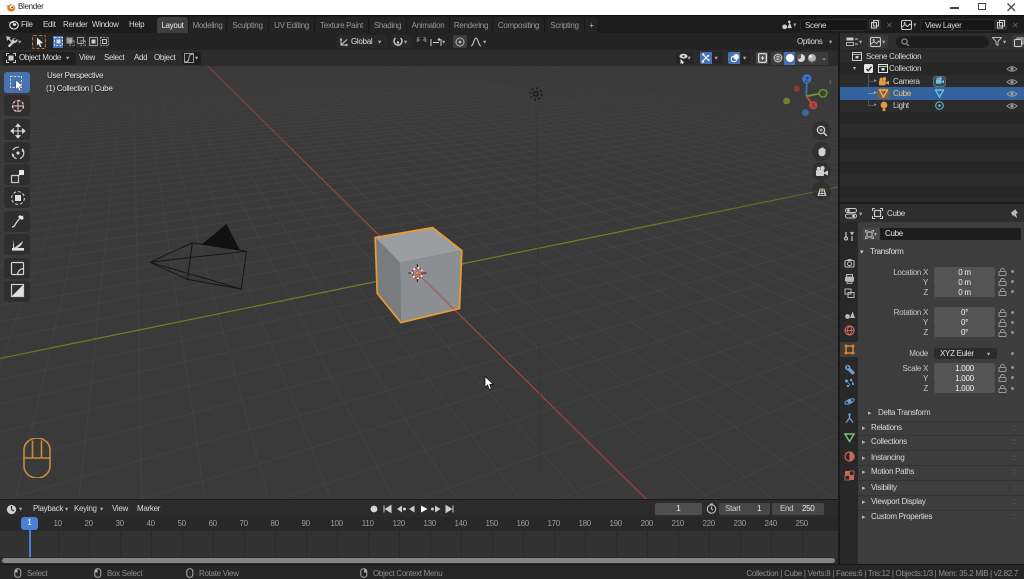 The image size is (1024, 579). What do you see at coordinates (813, 107) in the screenshot?
I see `svg-text: X` at bounding box center [813, 107].